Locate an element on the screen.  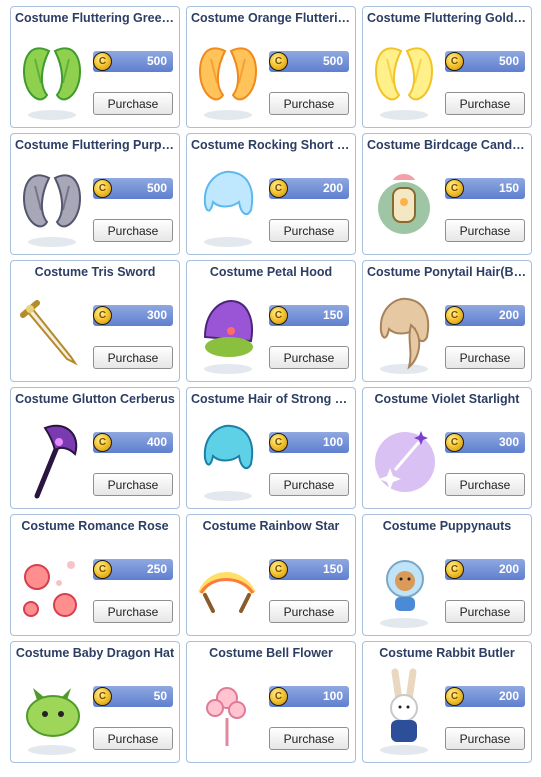
price-value: 50 is located at coordinates (160, 696).